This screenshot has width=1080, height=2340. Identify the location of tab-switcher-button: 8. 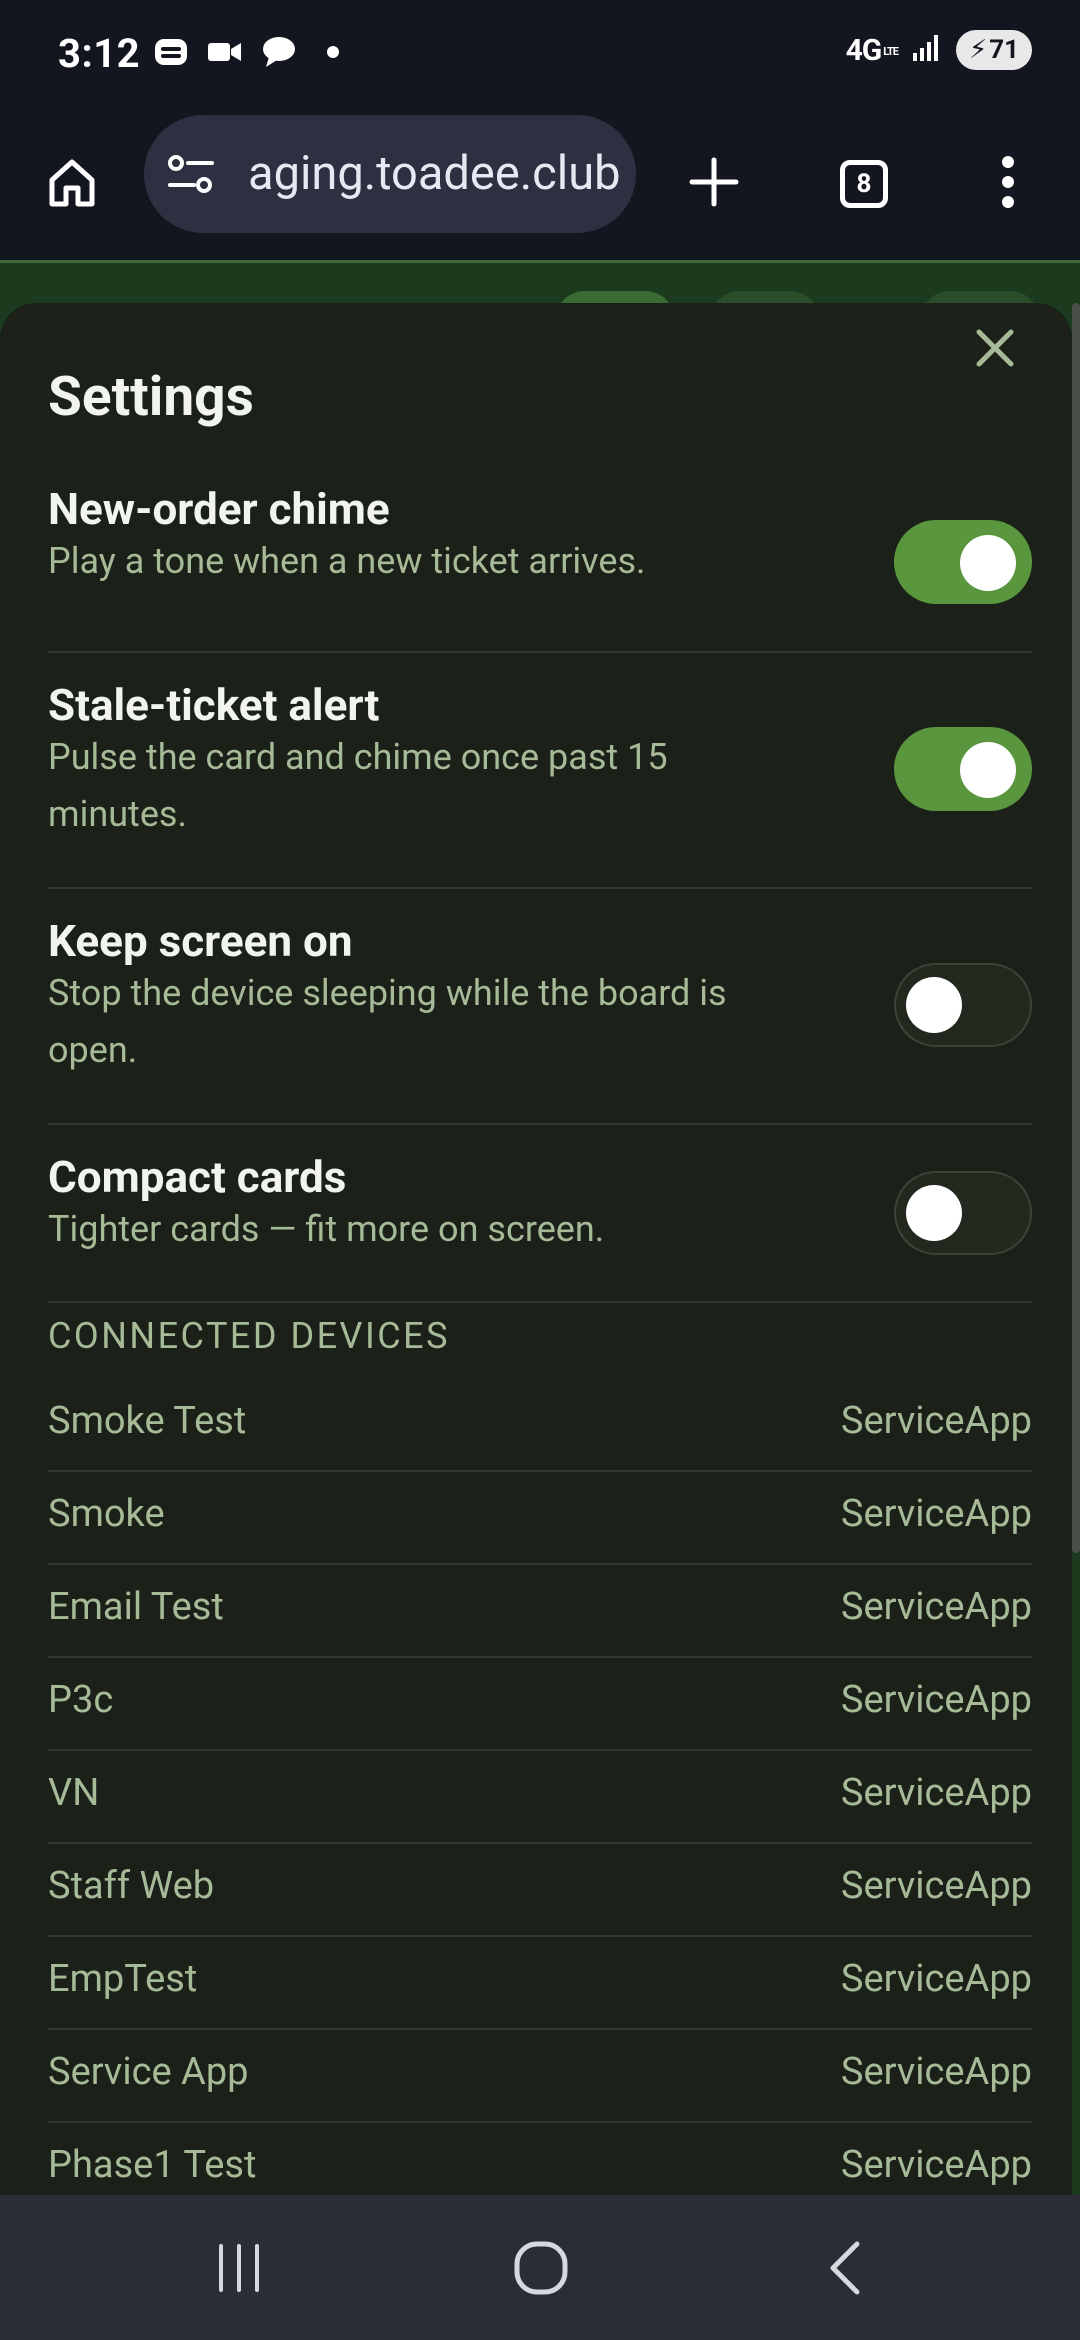
(864, 184).